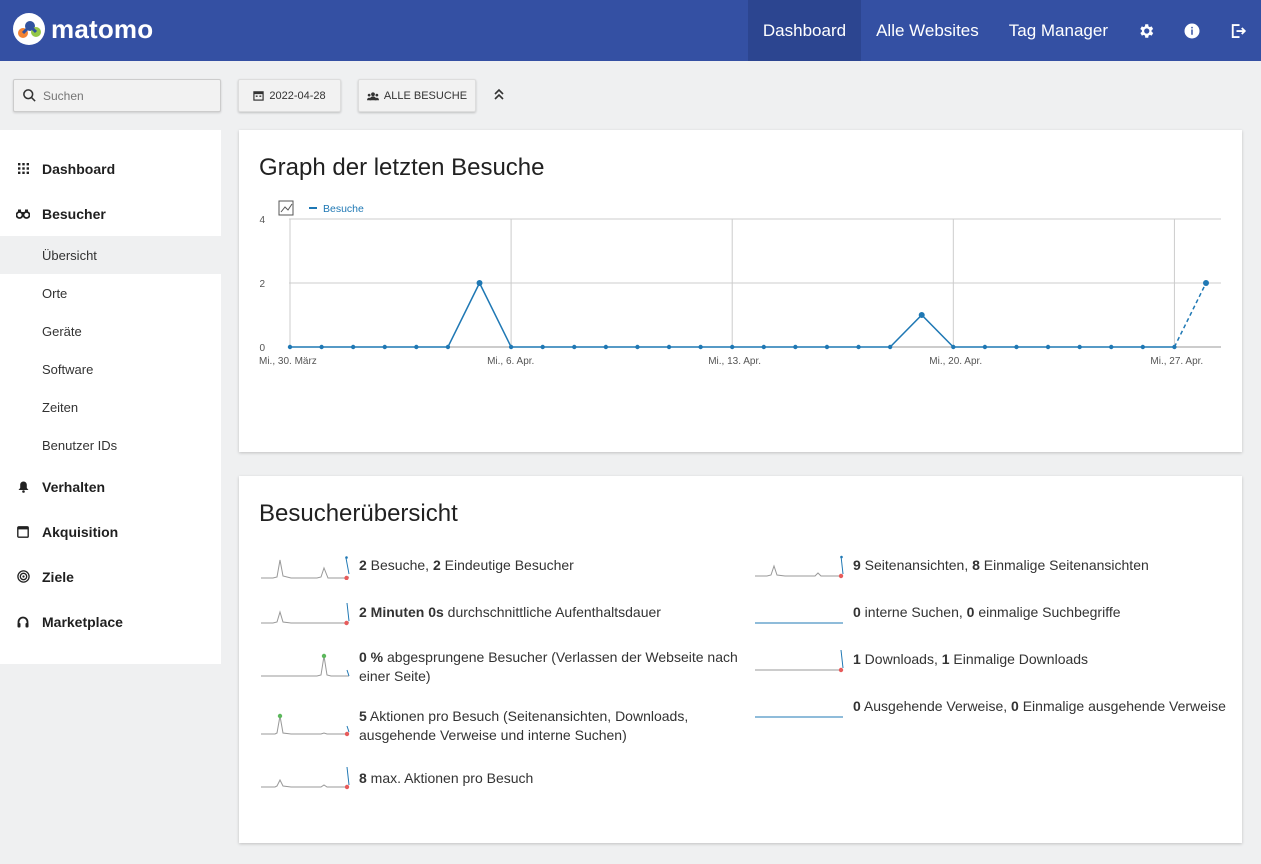 The height and width of the screenshot is (864, 1261). What do you see at coordinates (123, 95) in the screenshot?
I see `search-input` at bounding box center [123, 95].